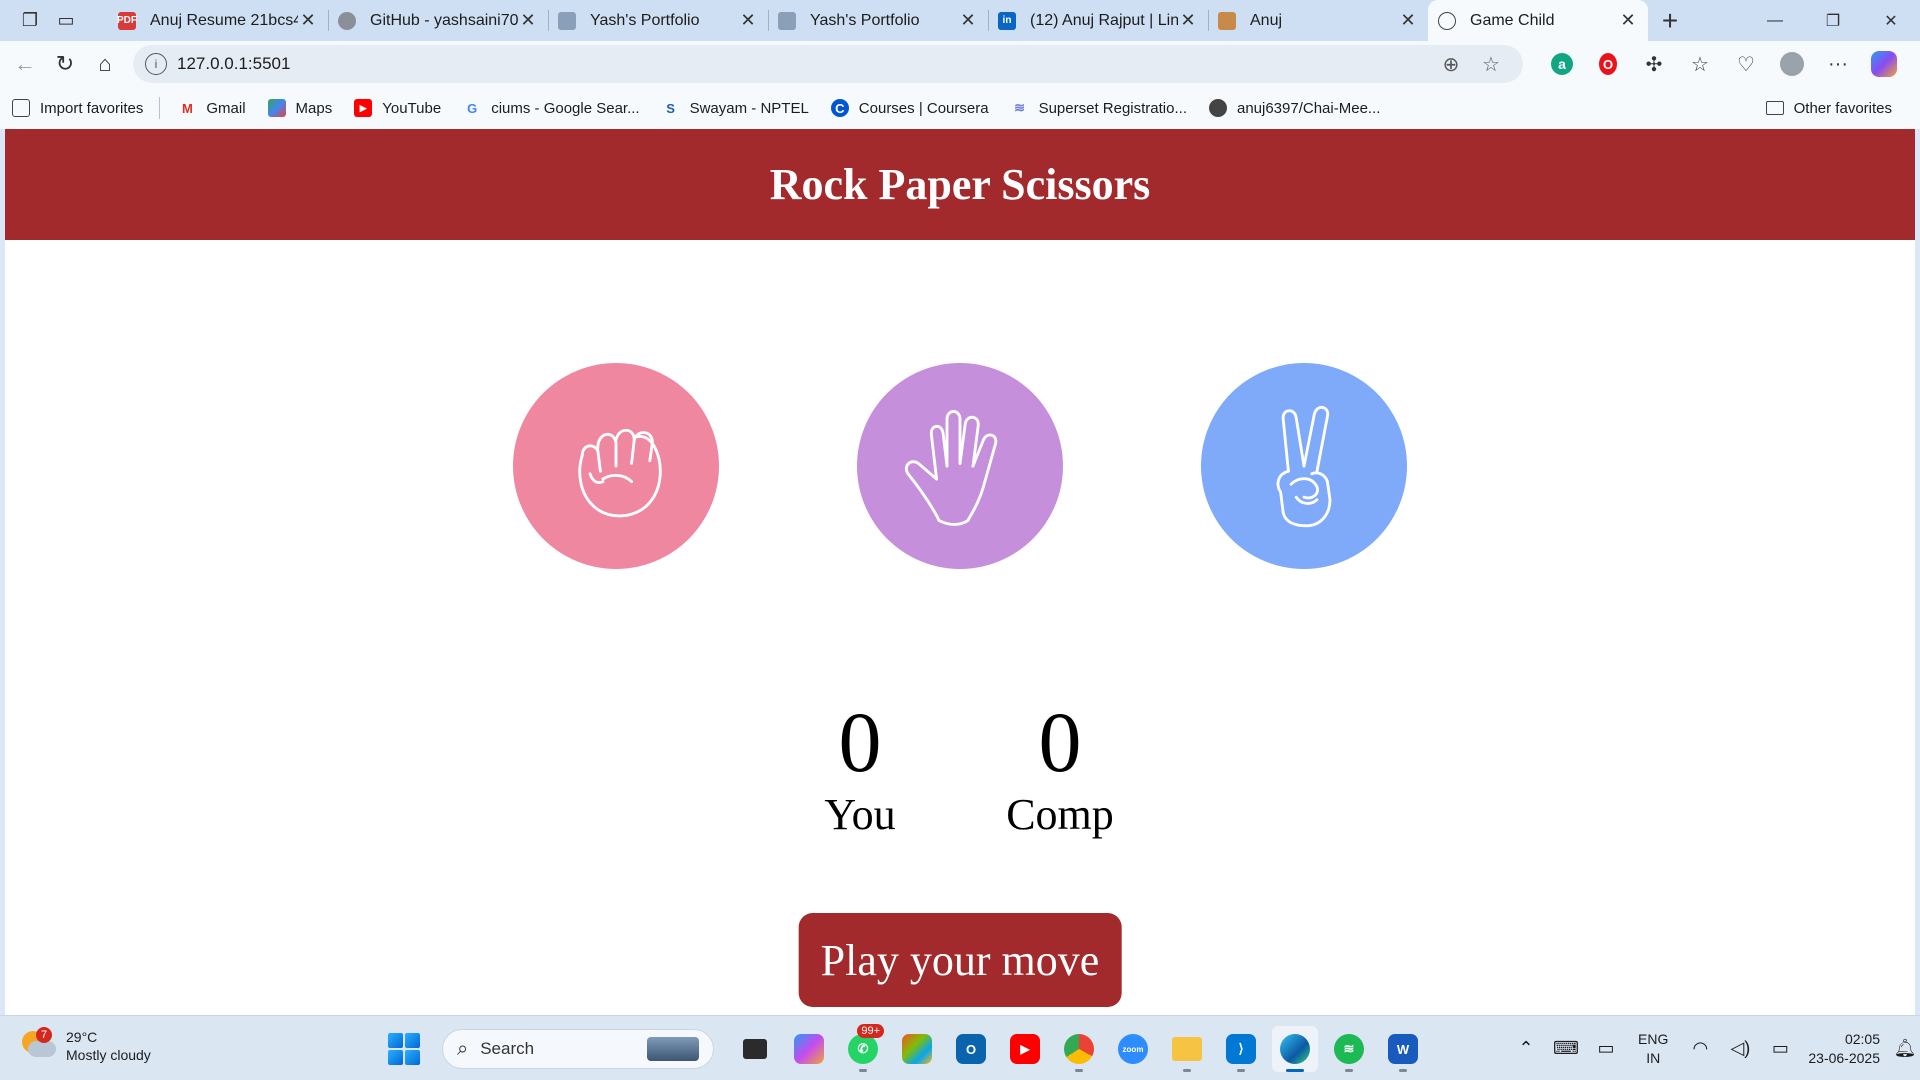 This screenshot has width=1920, height=1080. What do you see at coordinates (1828, 108) in the screenshot?
I see `other-favorites: Other favorites` at bounding box center [1828, 108].